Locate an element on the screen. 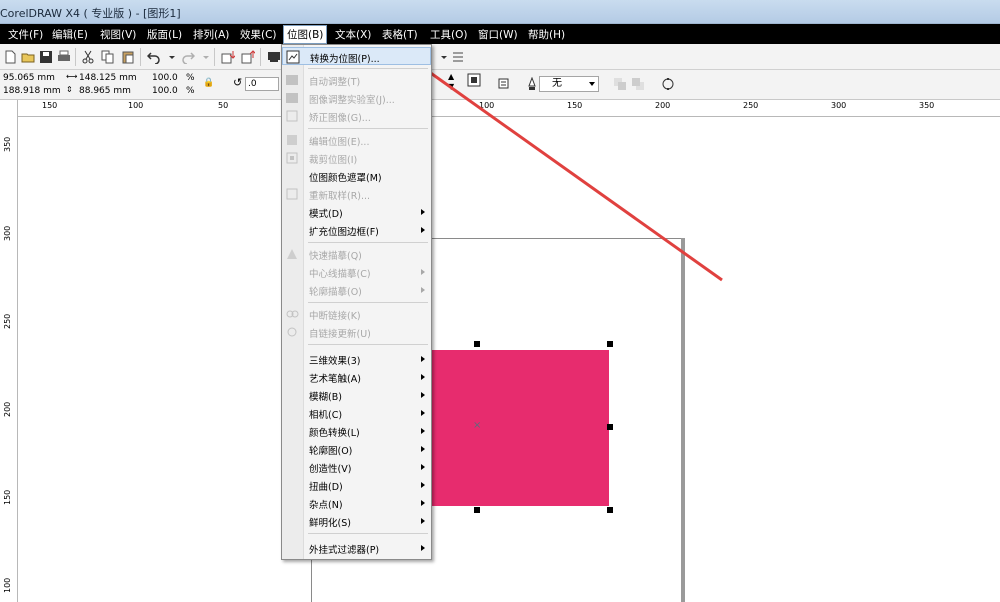 The image size is (1000, 602). menu-tools: 工具(O) is located at coordinates (448, 34).